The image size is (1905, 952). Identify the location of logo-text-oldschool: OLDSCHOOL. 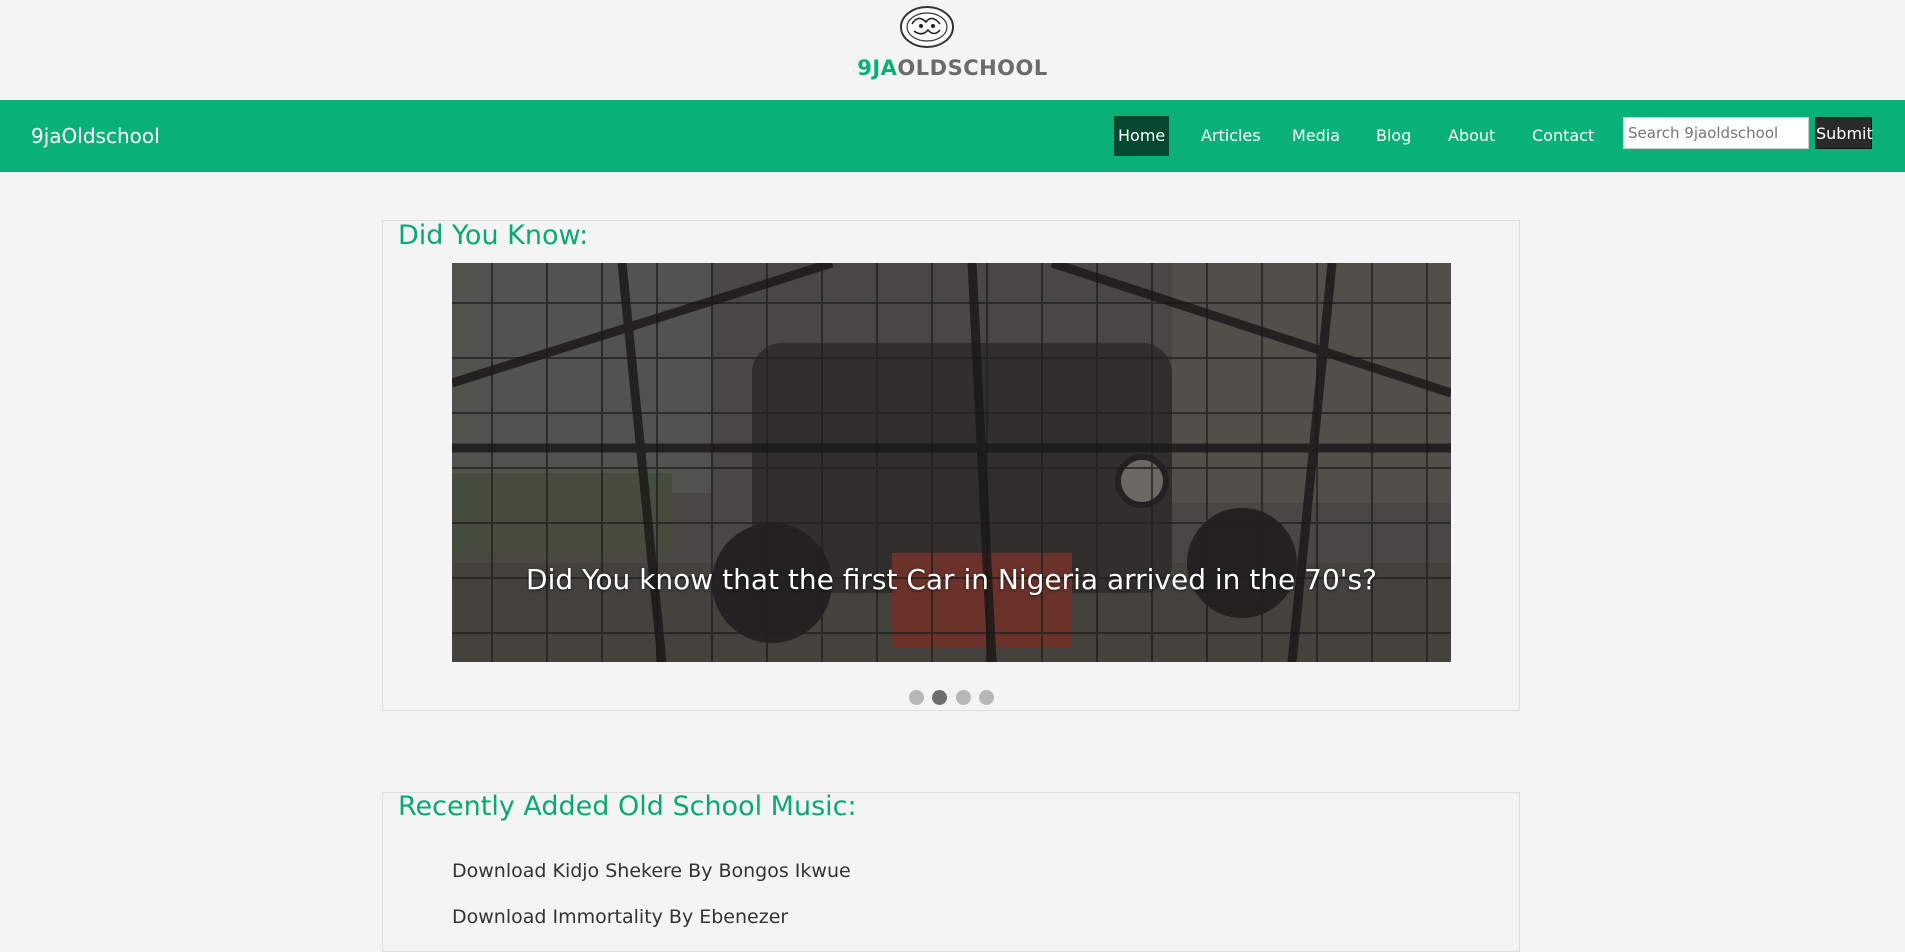
(972, 68).